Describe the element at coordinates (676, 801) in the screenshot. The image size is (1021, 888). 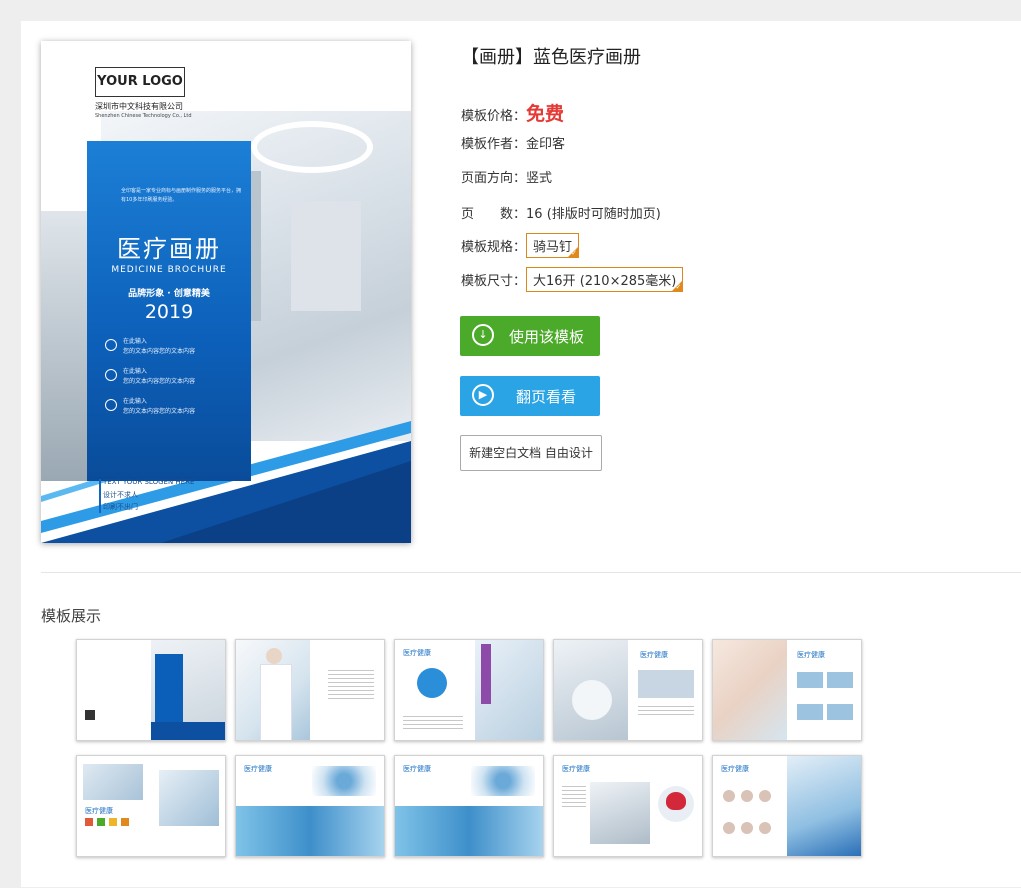
I see `heart-icon` at that location.